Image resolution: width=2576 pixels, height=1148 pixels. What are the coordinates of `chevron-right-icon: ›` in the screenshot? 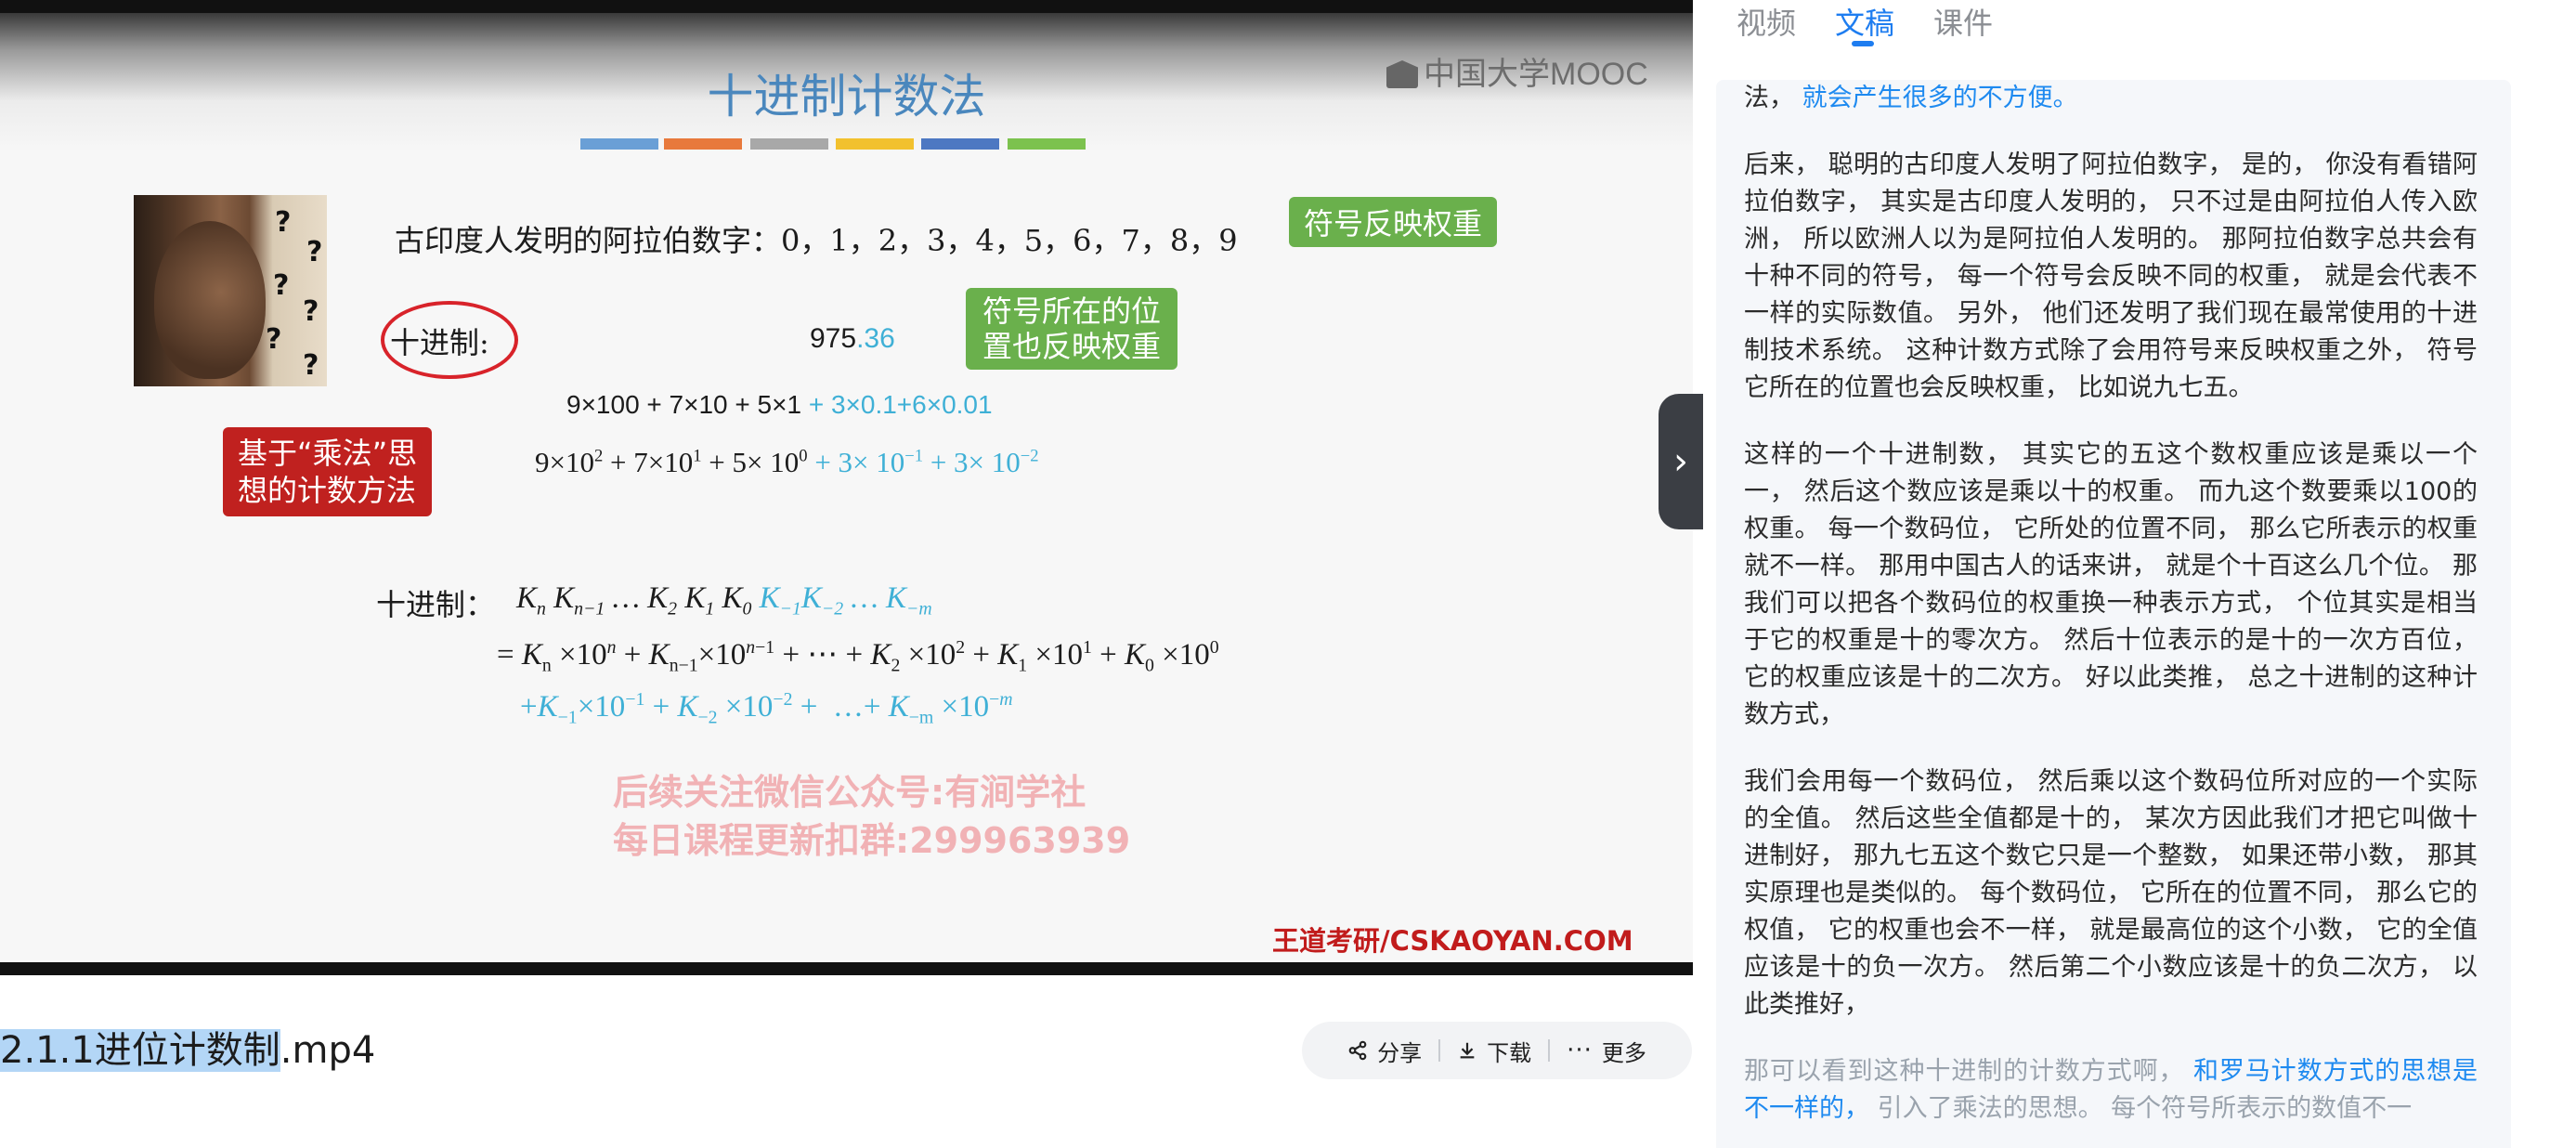 It's located at (1680, 461).